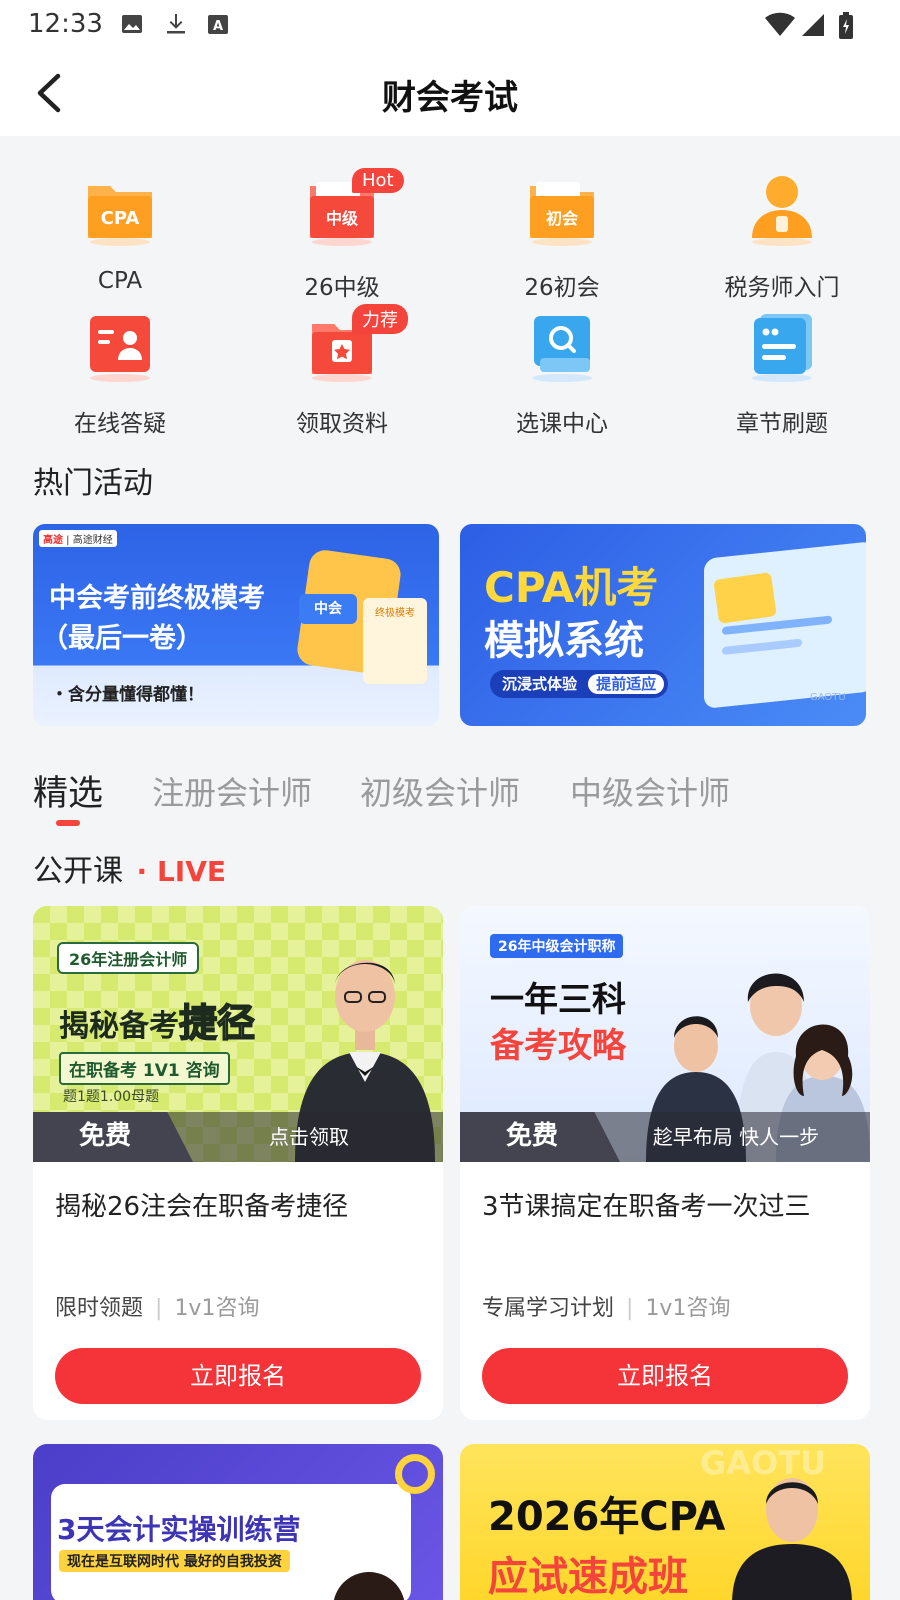 The width and height of the screenshot is (900, 1600). What do you see at coordinates (562, 349) in the screenshot?
I see `search-box-icon` at bounding box center [562, 349].